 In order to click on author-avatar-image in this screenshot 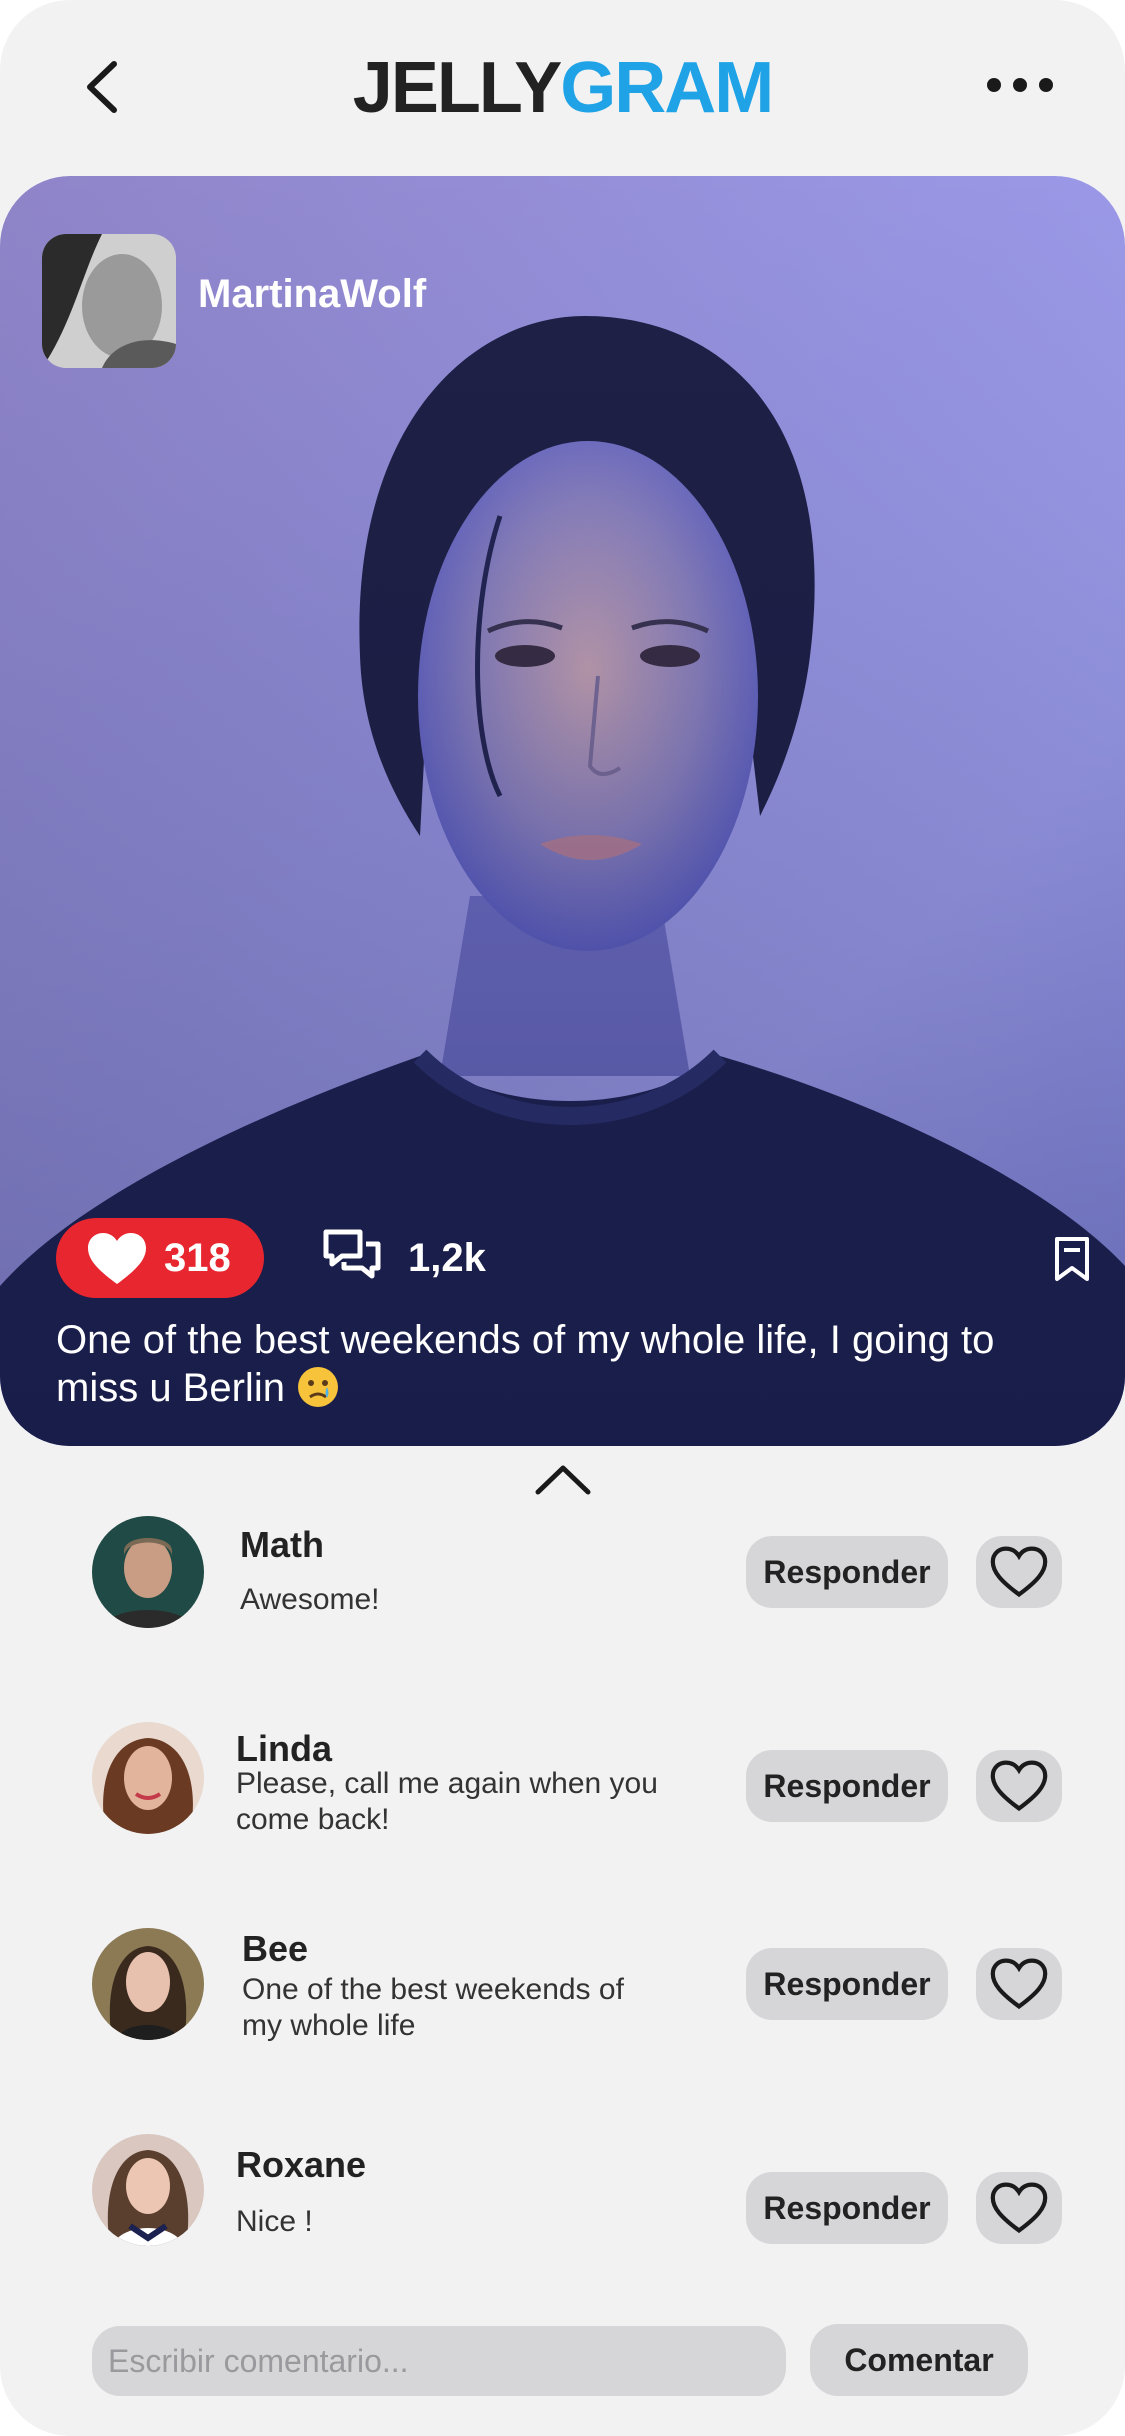, I will do `click(109, 301)`.